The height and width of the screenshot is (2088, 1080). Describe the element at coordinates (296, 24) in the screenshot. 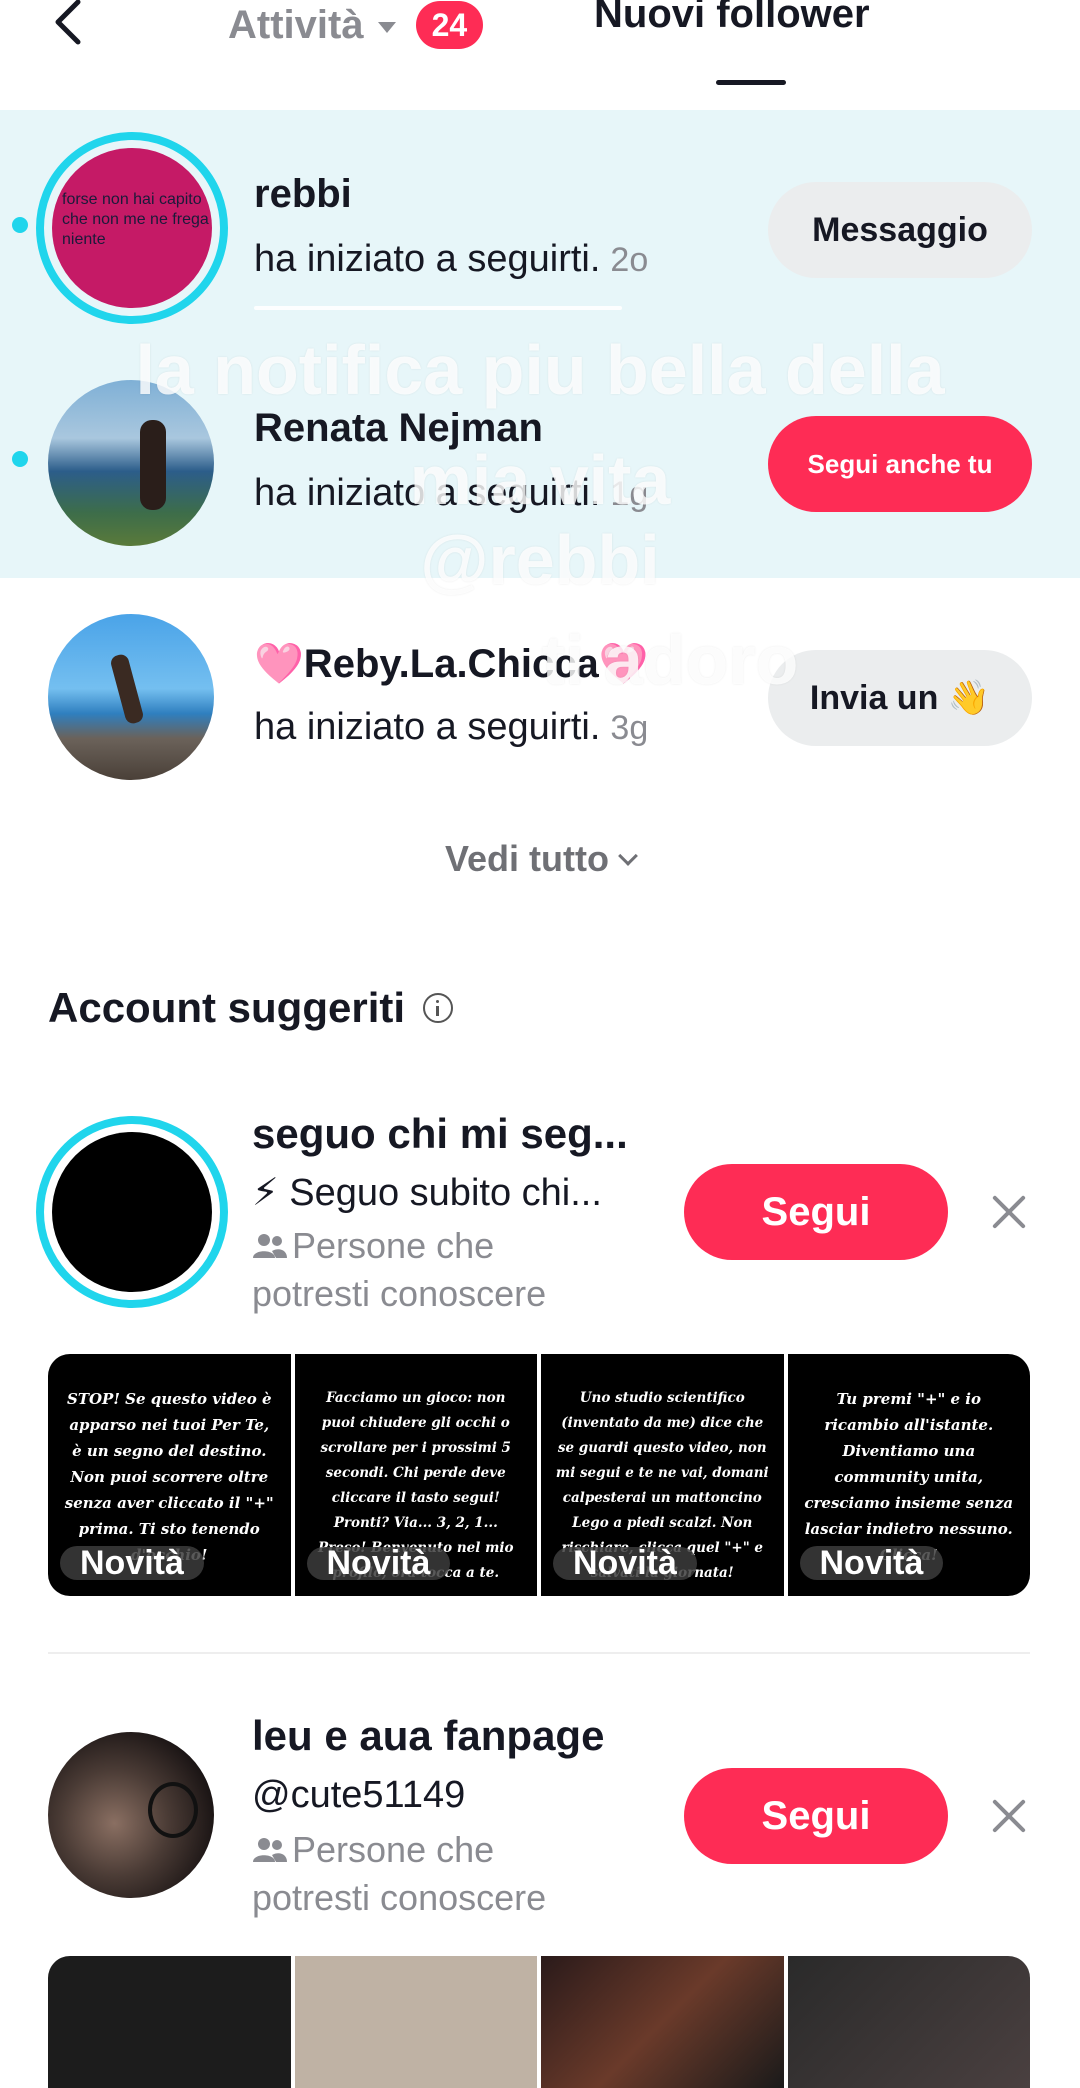

I see `tab-activity-label: Attività` at that location.